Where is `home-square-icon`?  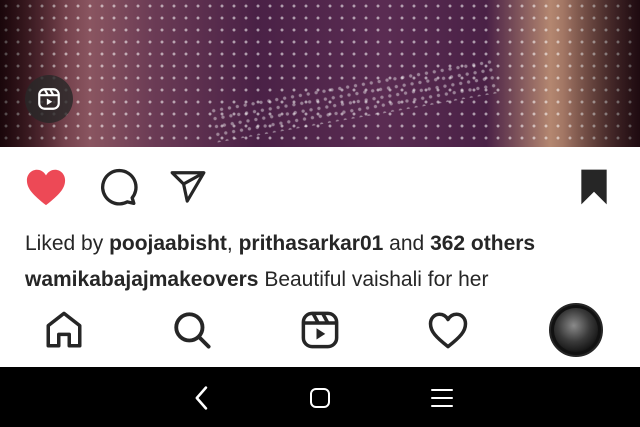
home-square-icon is located at coordinates (320, 398).